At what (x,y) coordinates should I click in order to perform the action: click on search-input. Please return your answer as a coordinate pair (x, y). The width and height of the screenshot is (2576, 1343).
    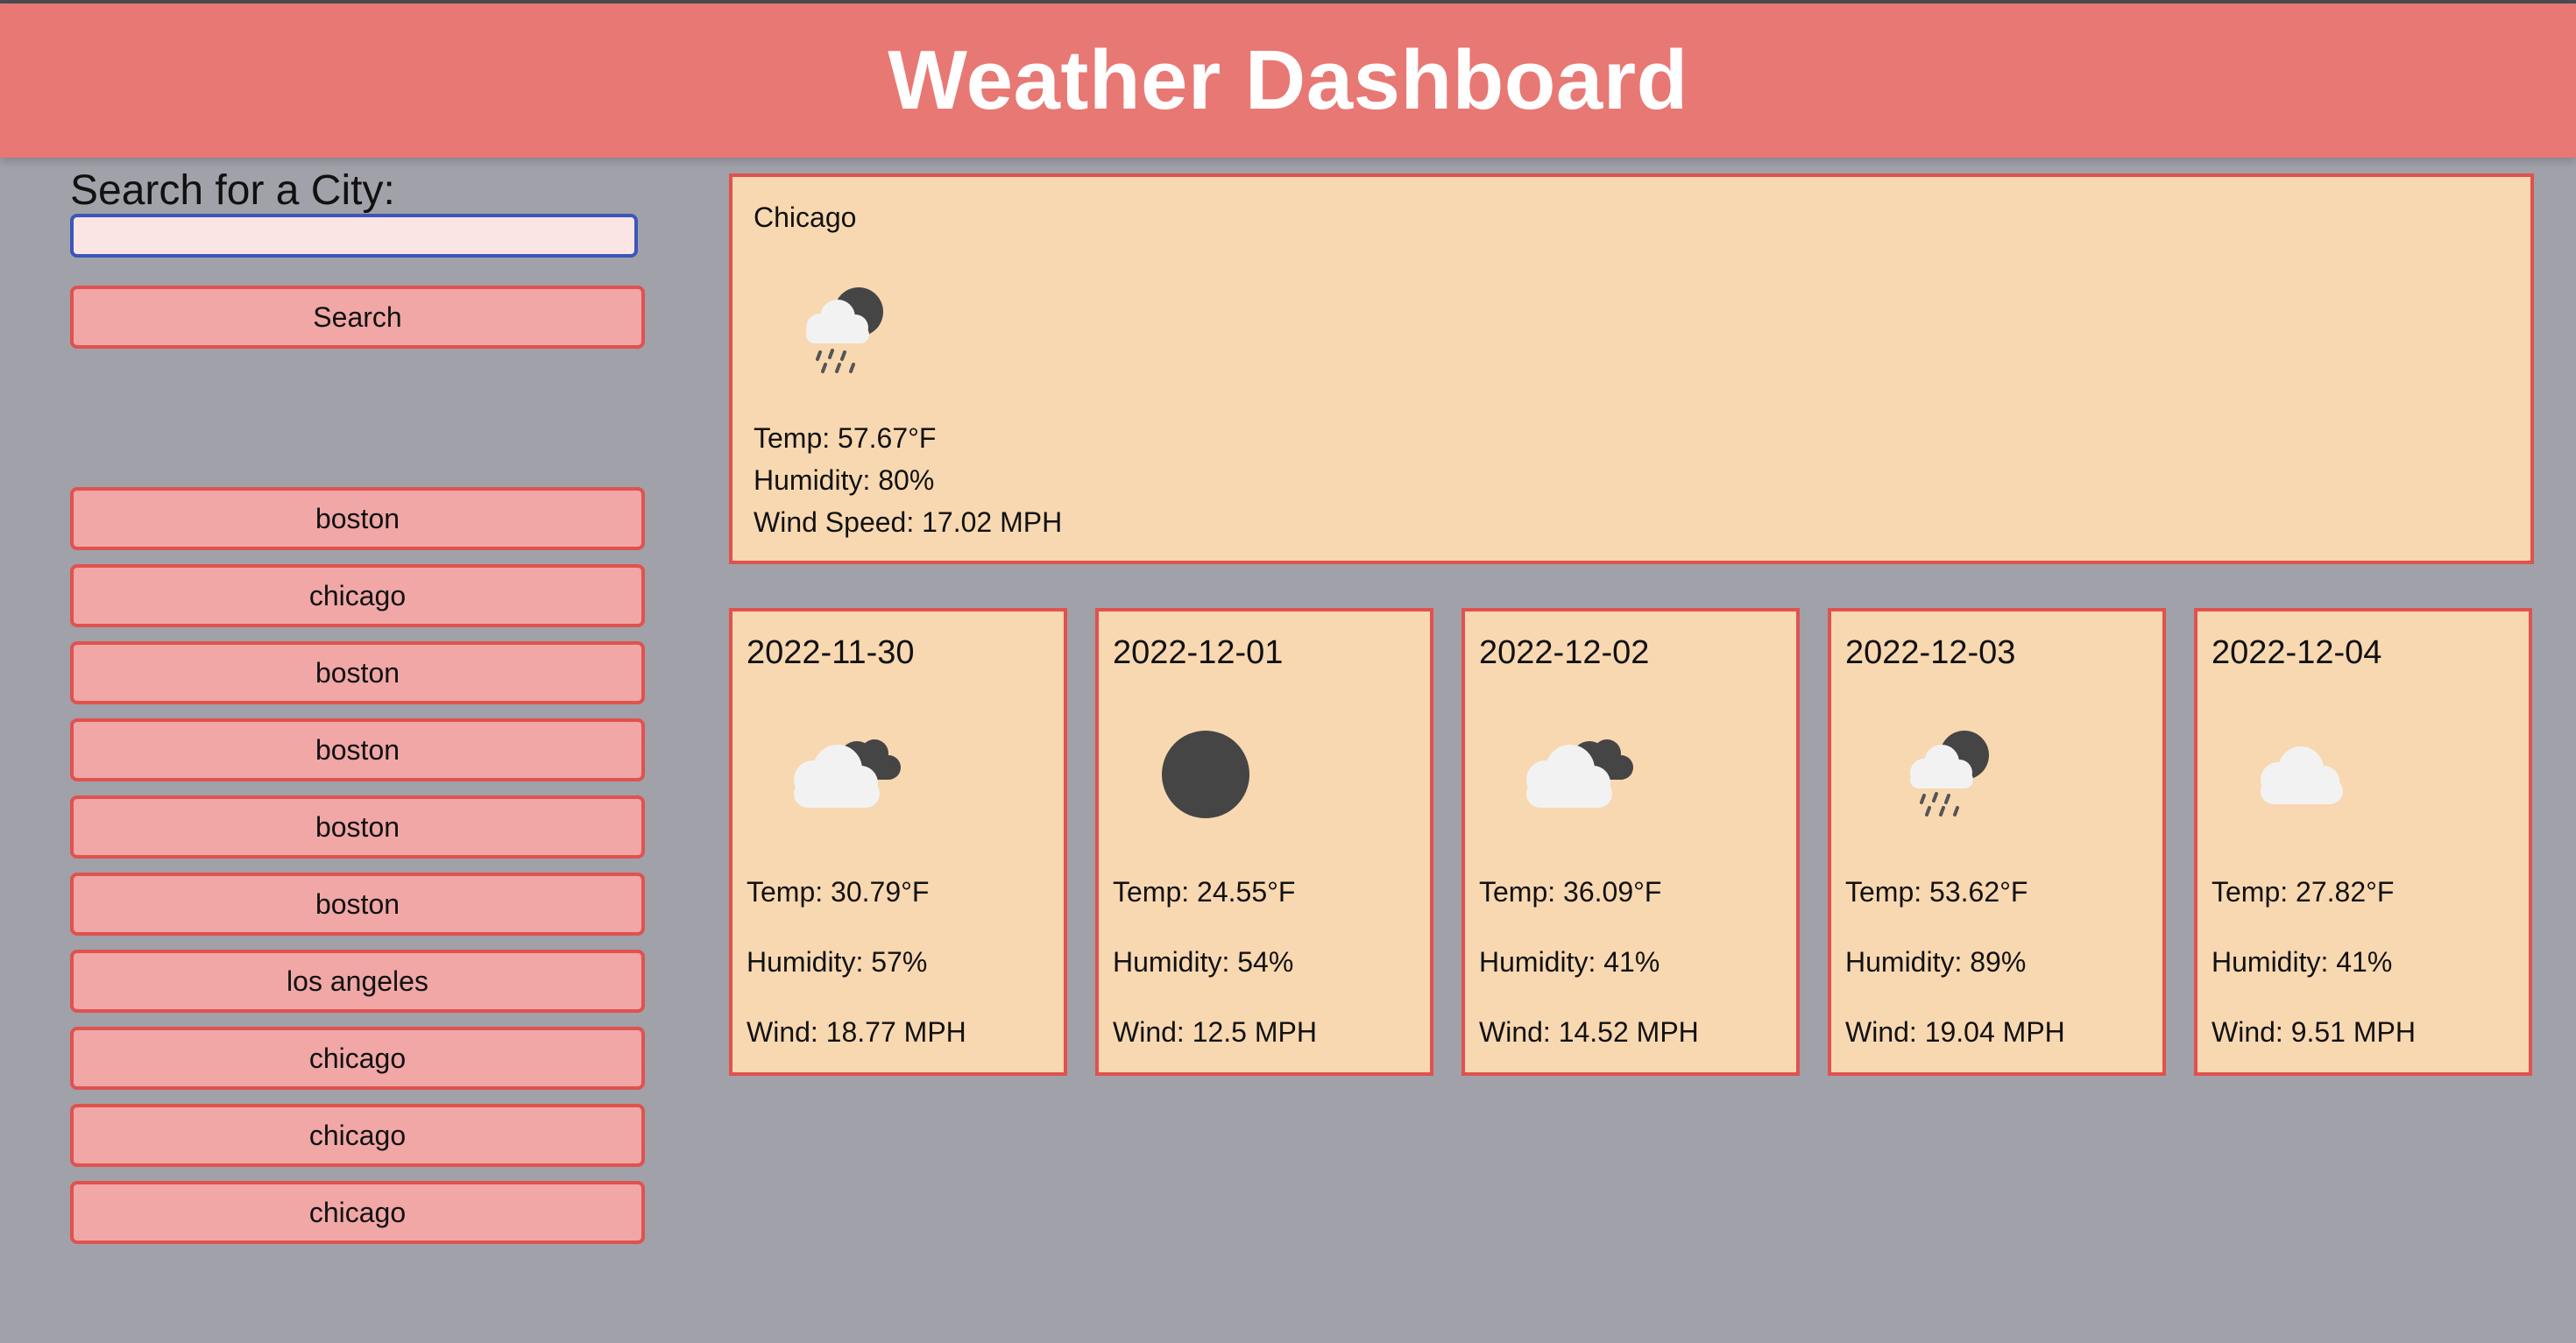
    Looking at the image, I should click on (354, 236).